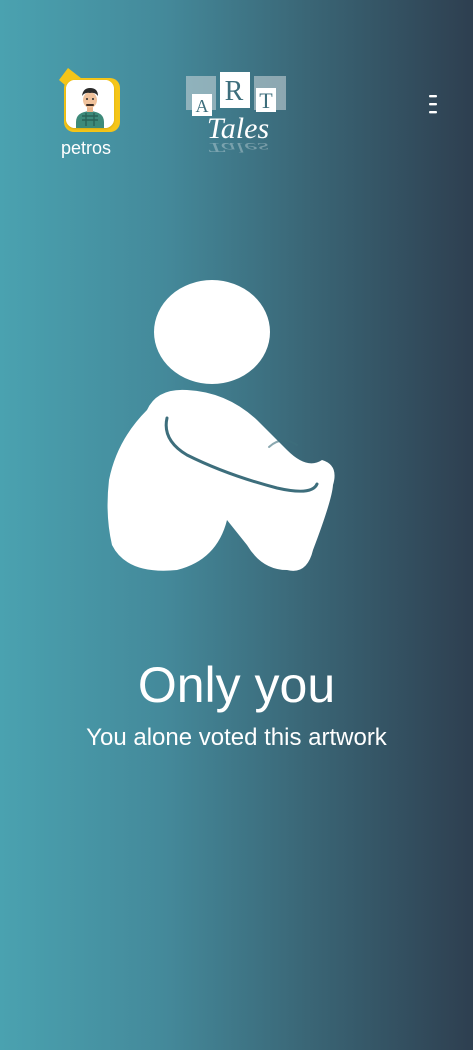 The image size is (473, 1050). Describe the element at coordinates (236, 737) in the screenshot. I see `page-subtitle: You alone voted this artwork` at that location.